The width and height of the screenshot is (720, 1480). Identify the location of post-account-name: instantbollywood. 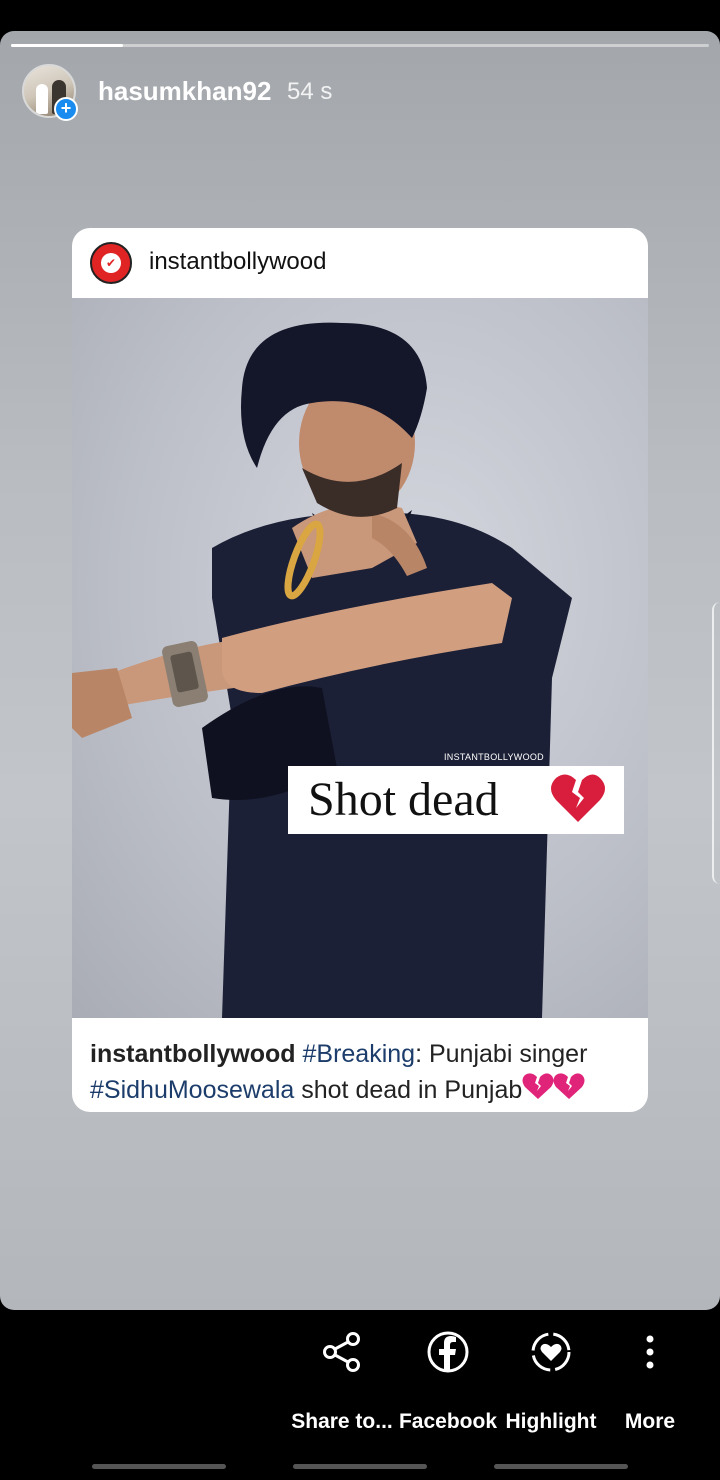
(237, 262).